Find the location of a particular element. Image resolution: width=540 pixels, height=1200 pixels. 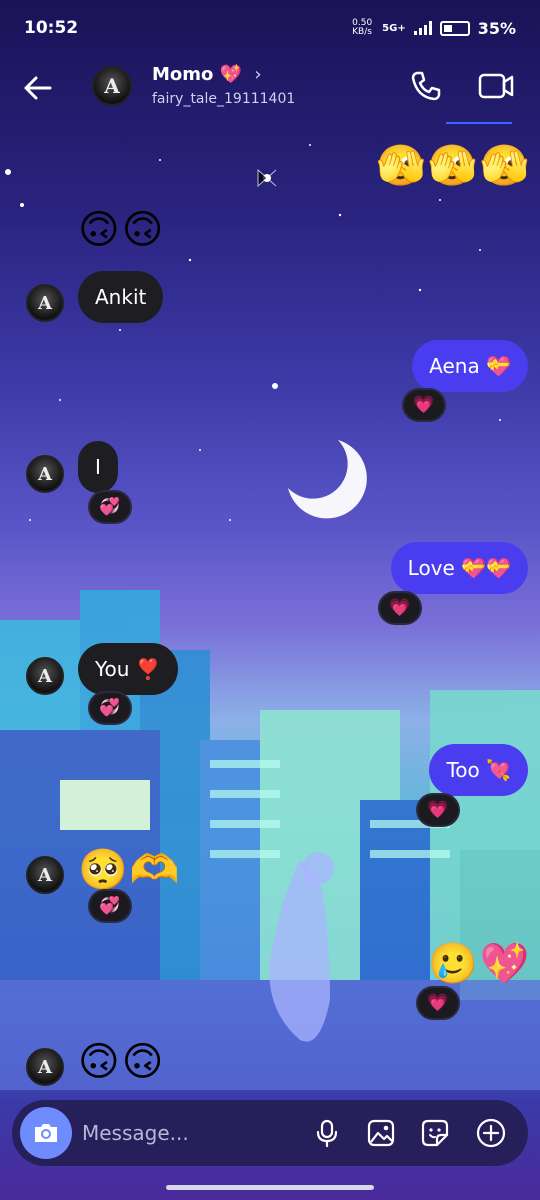

sticker-icon is located at coordinates (435, 1133).